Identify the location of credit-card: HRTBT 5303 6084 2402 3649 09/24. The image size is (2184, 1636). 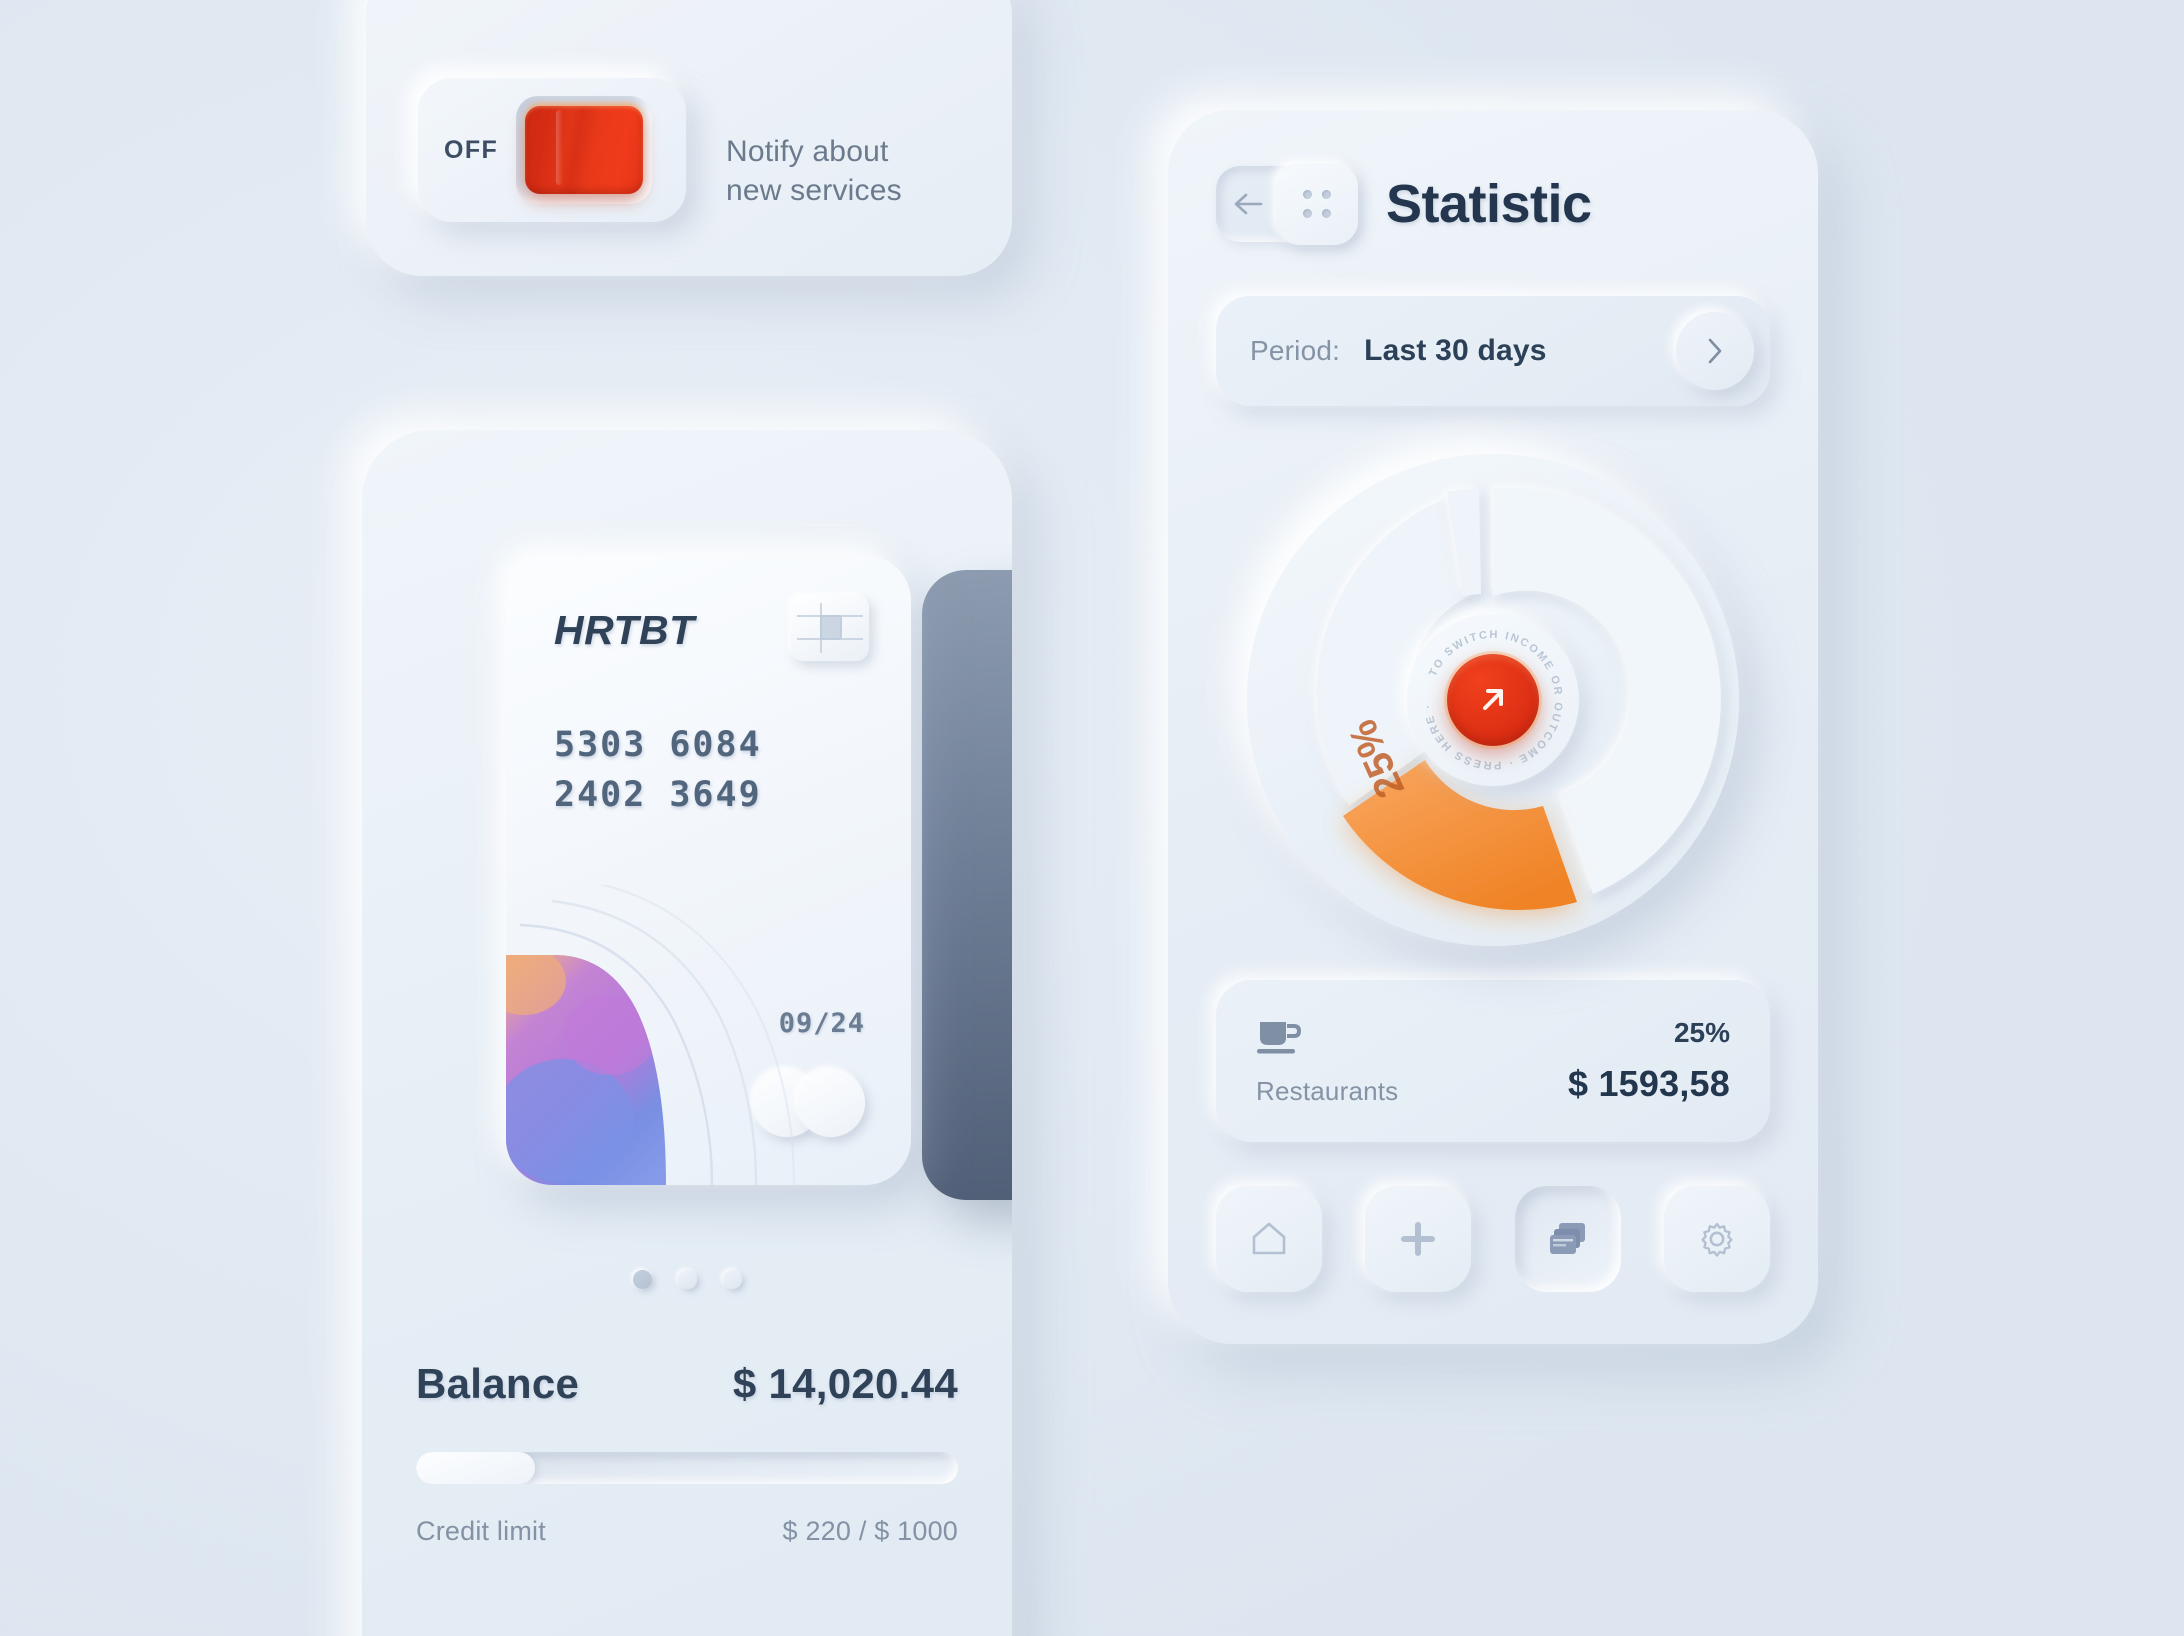
(708, 870).